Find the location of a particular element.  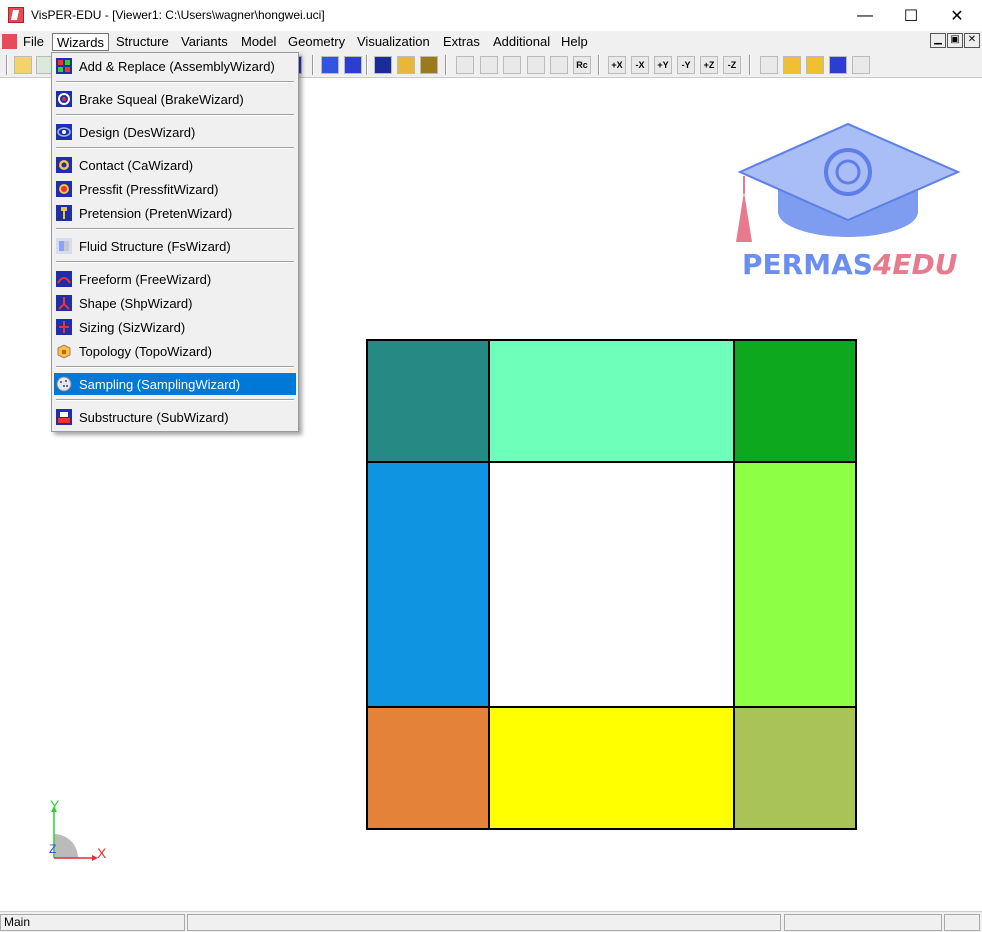

mdi-close-button: ✕ is located at coordinates (972, 40).